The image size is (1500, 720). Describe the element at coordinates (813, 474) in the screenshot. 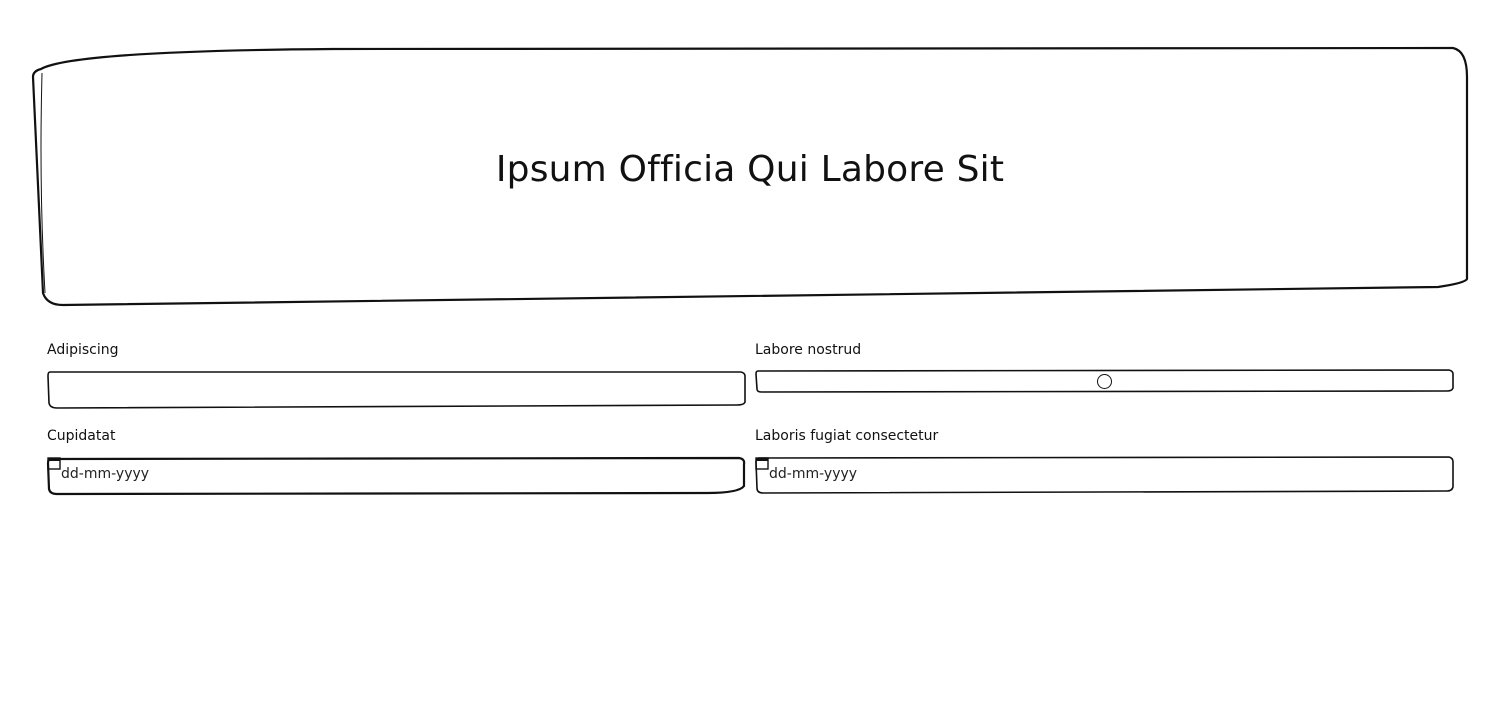

I see `laboris-date-text: dd-mm-yyyy` at that location.